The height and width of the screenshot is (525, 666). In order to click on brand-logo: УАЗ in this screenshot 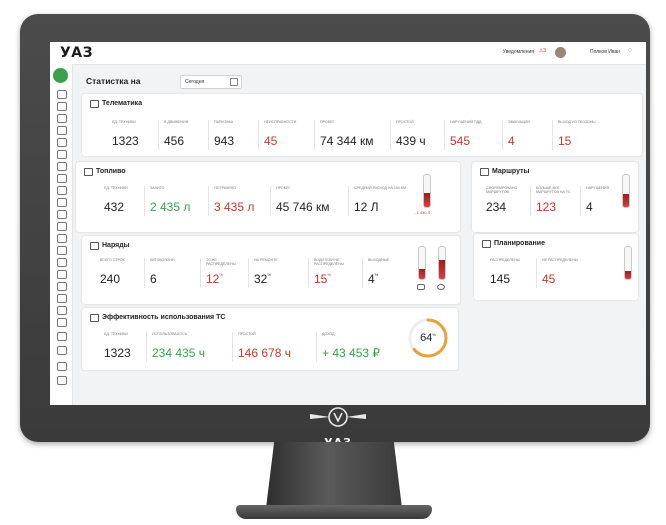, I will do `click(76, 53)`.